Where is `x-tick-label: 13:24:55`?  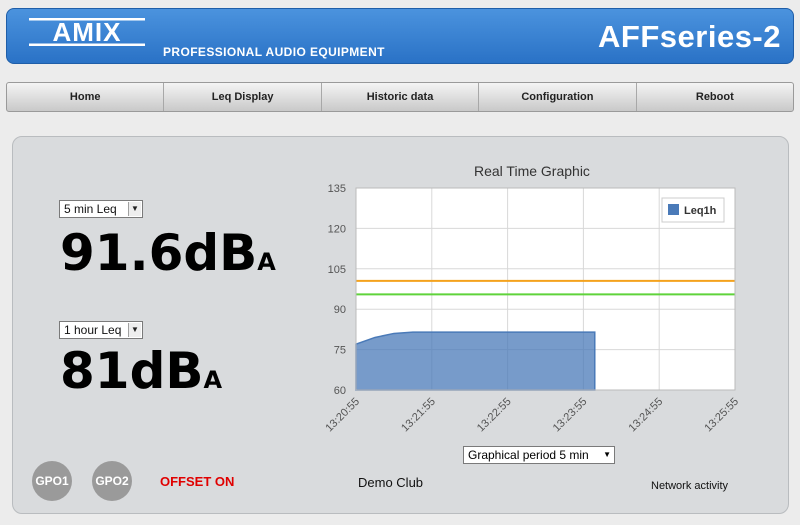
x-tick-label: 13:24:55 is located at coordinates (646, 415).